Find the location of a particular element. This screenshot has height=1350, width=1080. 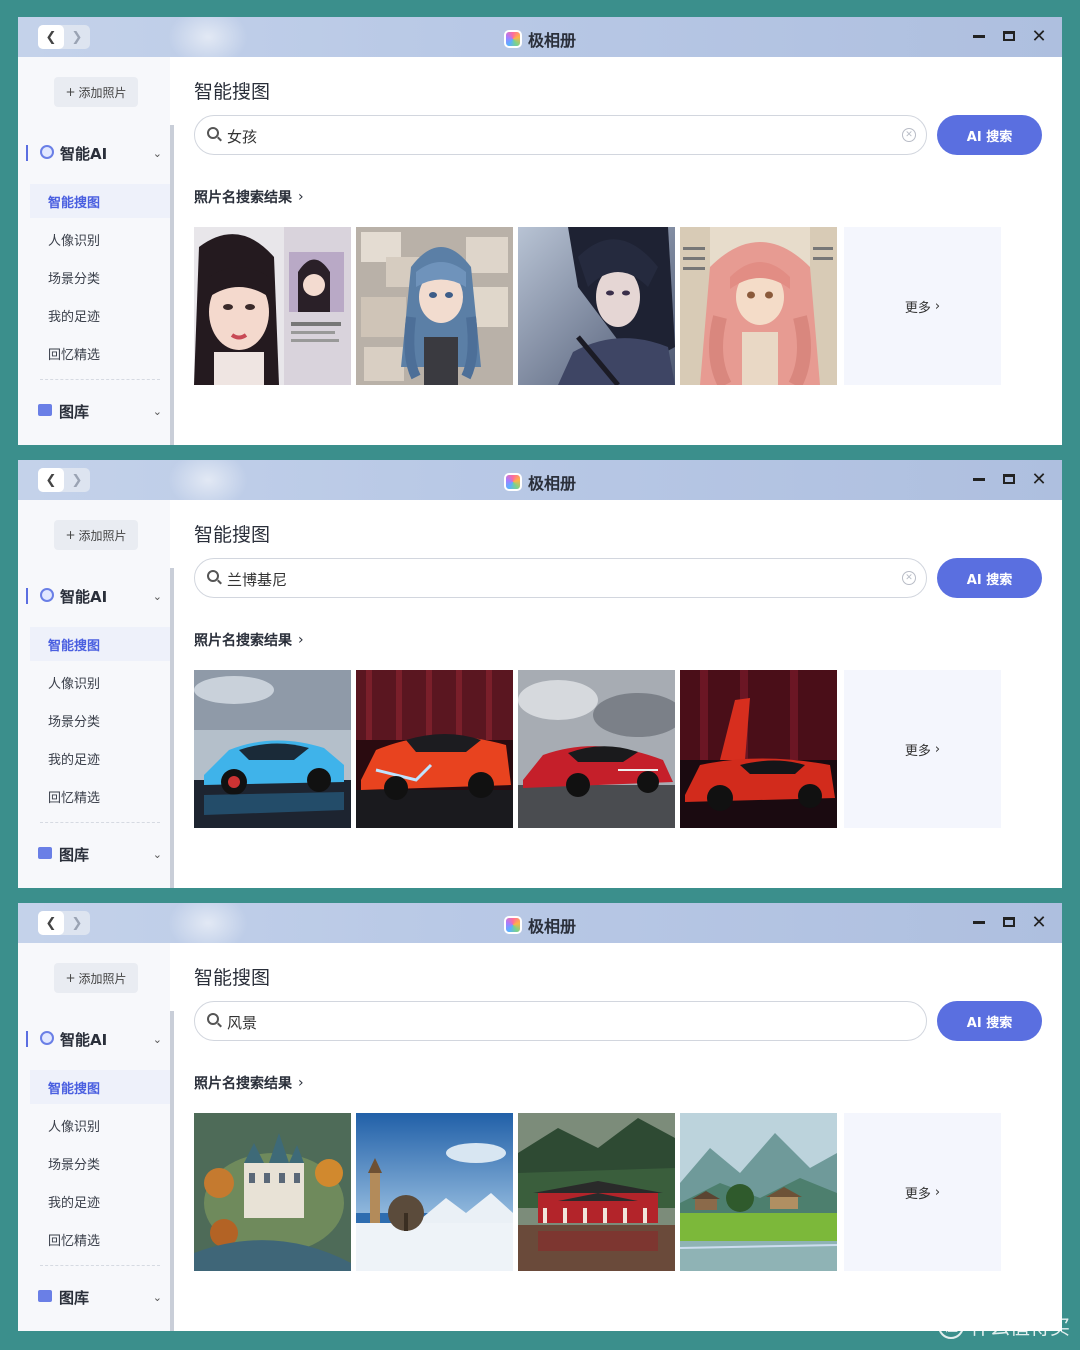

photo-thumb-car-red-clouds is located at coordinates (596, 749).